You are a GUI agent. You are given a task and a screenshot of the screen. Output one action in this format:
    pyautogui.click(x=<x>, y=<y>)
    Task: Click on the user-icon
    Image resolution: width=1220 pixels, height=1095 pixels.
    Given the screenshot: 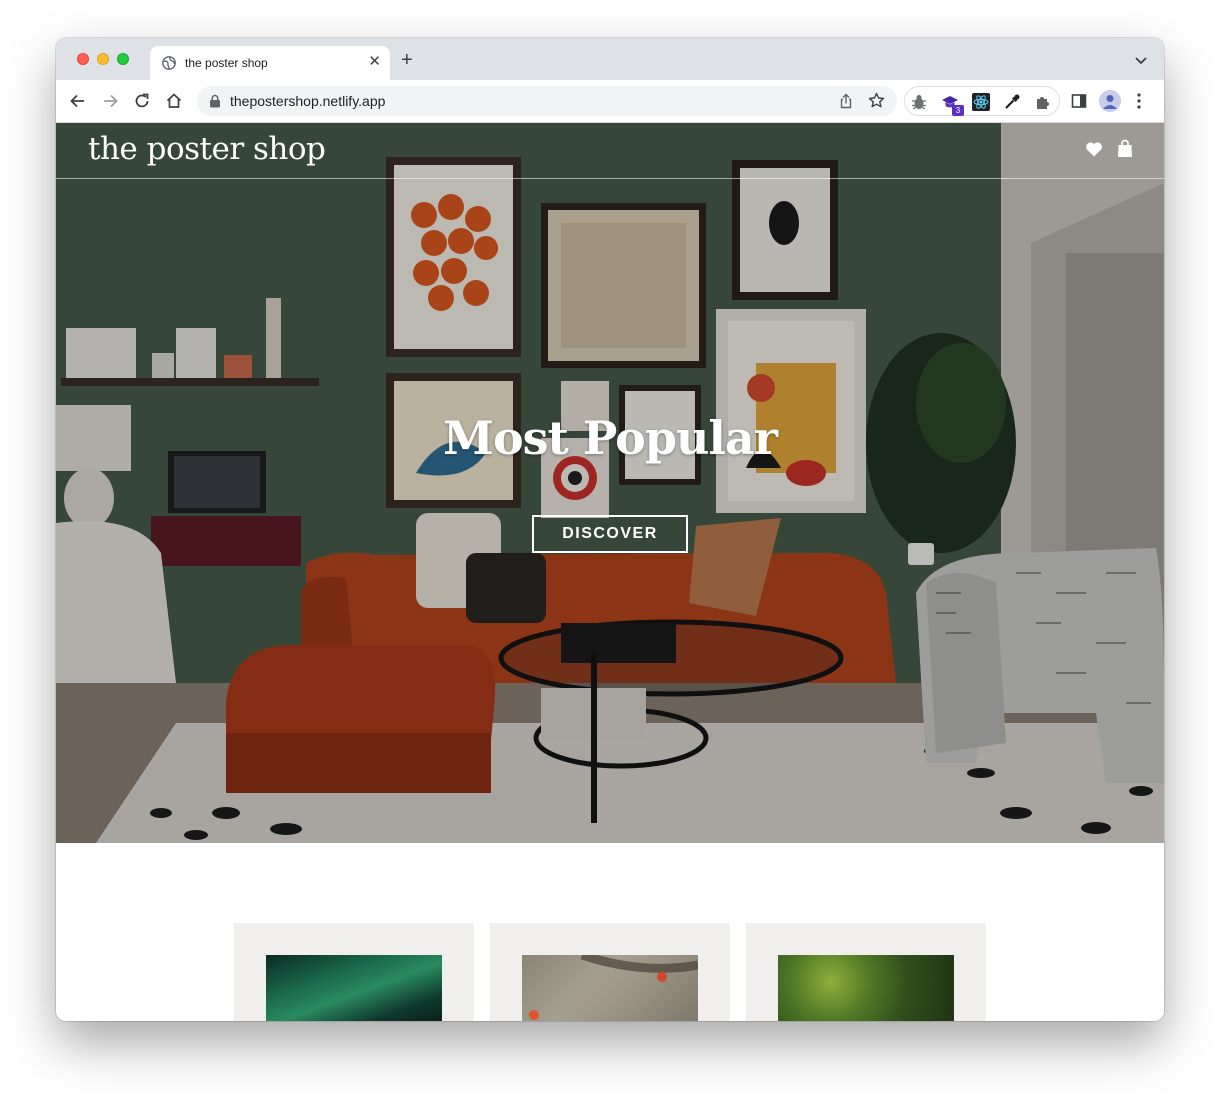 What is the action you would take?
    pyautogui.click(x=1110, y=102)
    